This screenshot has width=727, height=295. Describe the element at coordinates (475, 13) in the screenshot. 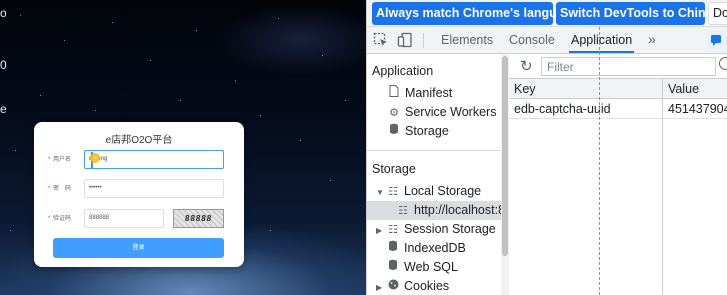

I see `always-match-language-button: Always match Chrome's language` at that location.